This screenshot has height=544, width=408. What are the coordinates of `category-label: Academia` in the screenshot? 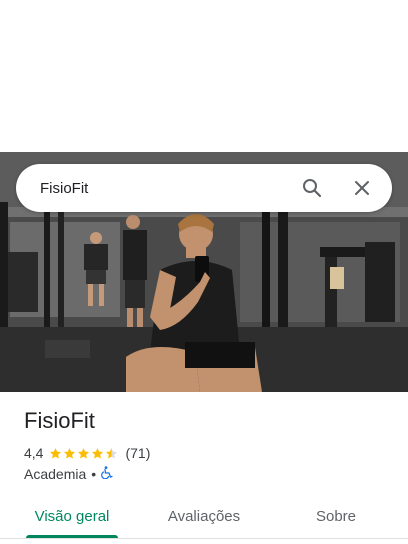 It's located at (55, 474).